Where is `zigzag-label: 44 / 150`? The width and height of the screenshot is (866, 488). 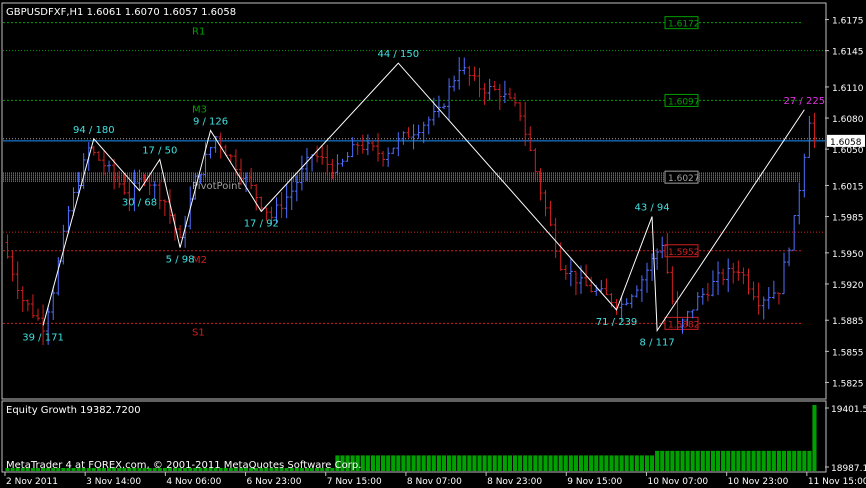
zigzag-label: 44 / 150 is located at coordinates (399, 54).